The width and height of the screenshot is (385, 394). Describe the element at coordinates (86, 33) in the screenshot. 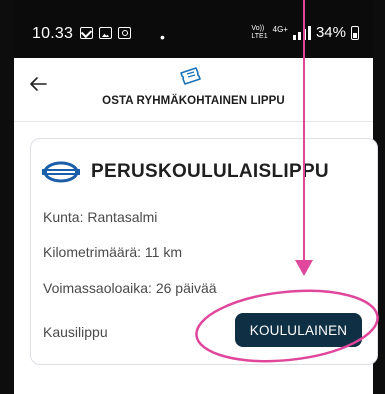

I see `mail-icon` at that location.